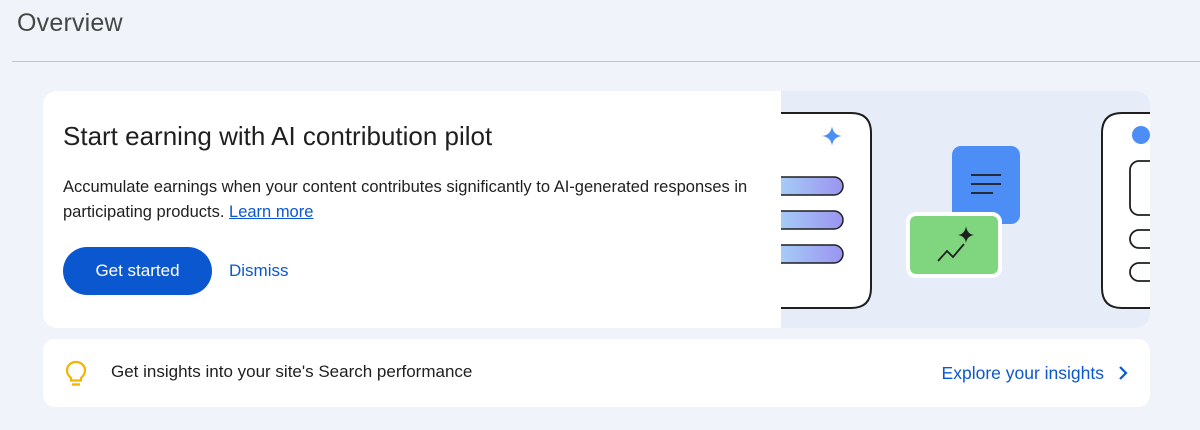  I want to click on promo-title: Start earning with AI contribution pilot, so click(278, 136).